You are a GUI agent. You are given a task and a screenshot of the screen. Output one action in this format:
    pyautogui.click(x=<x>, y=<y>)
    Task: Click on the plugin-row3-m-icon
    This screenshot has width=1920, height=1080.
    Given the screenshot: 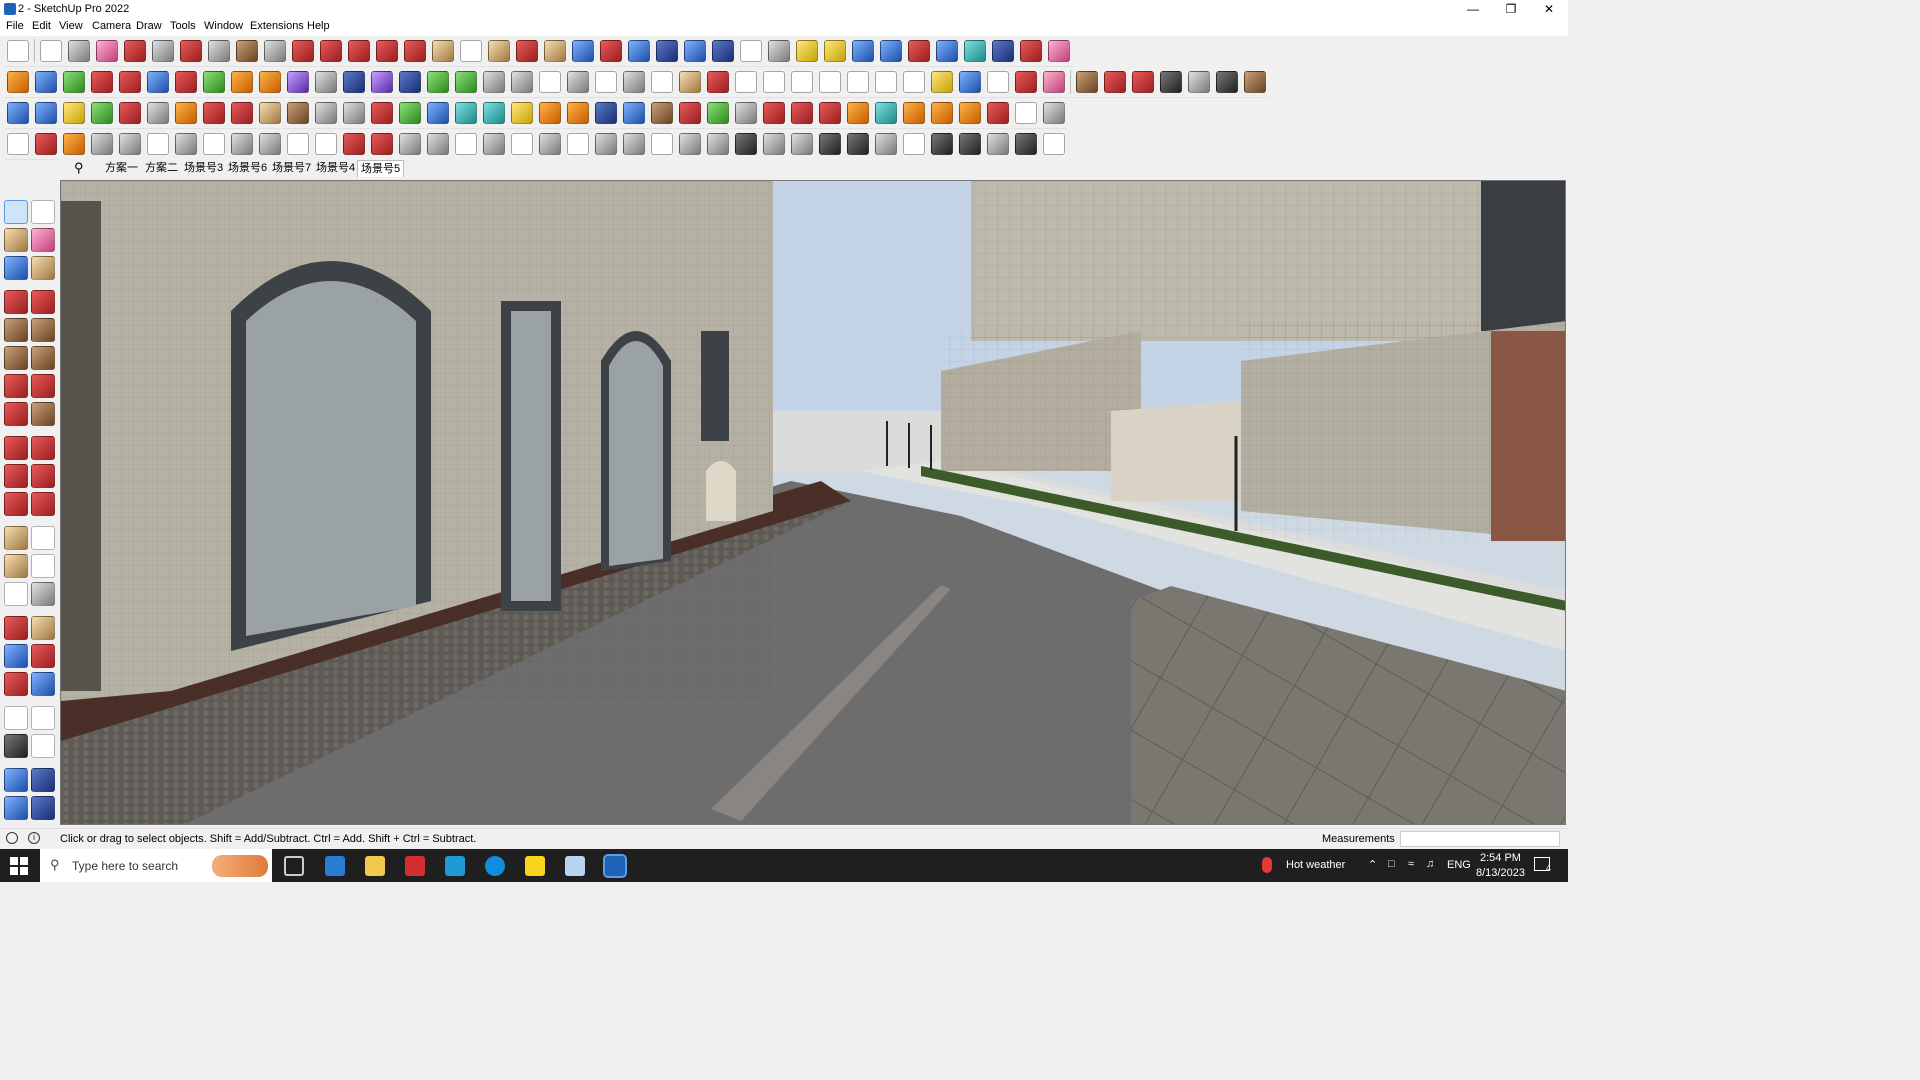 What is the action you would take?
    pyautogui.click(x=522, y=113)
    